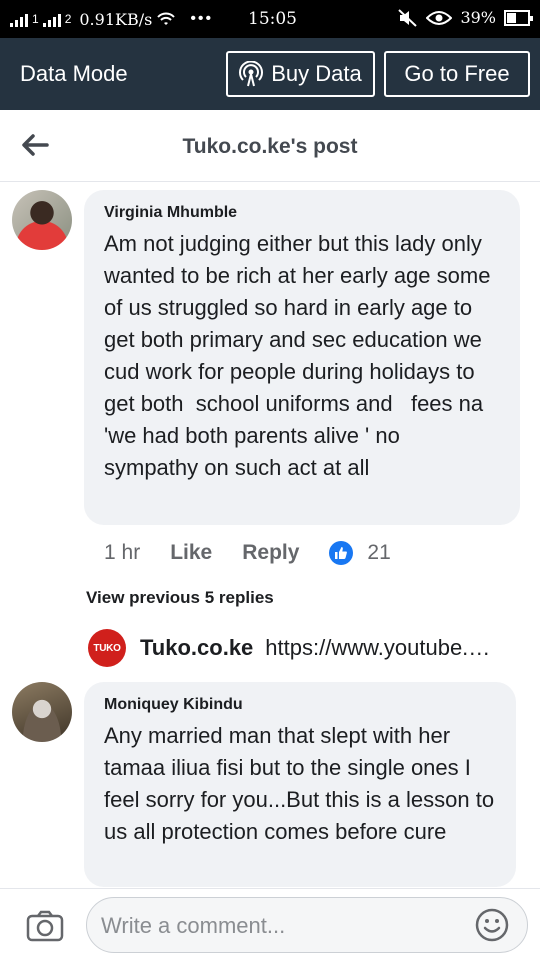  What do you see at coordinates (74, 73) in the screenshot?
I see `data-mode-title: Data Mode` at bounding box center [74, 73].